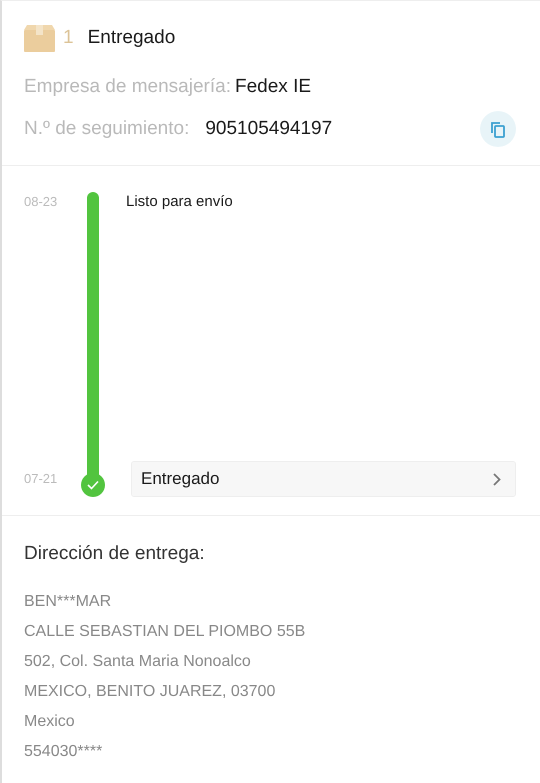  What do you see at coordinates (273, 86) in the screenshot?
I see `carrier-name: Fedex IE` at bounding box center [273, 86].